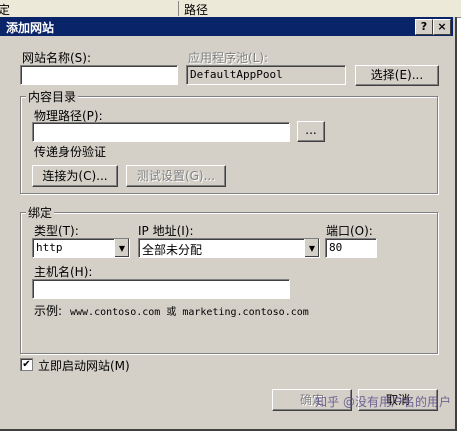 Image resolution: width=461 pixels, height=431 pixels. Describe the element at coordinates (383, 402) in the screenshot. I see `watermark-text: 知乎 @没有用户名的用户` at that location.